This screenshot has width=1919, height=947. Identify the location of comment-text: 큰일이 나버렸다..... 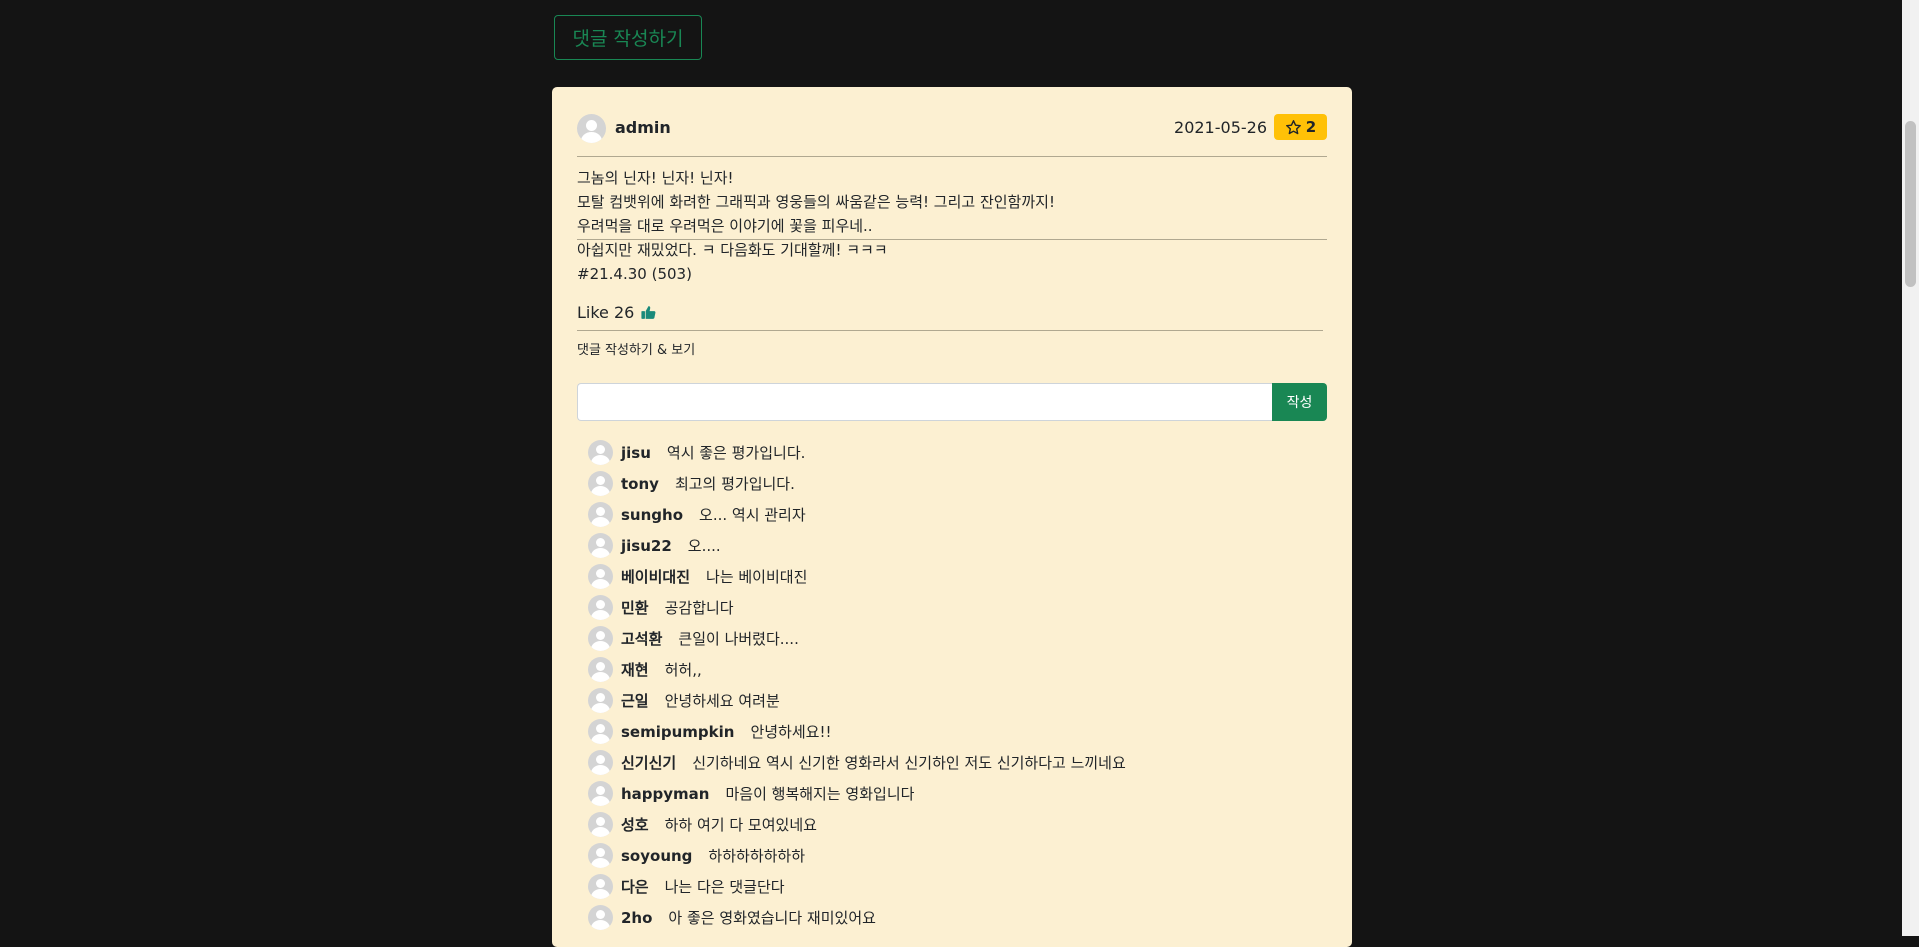
(738, 639).